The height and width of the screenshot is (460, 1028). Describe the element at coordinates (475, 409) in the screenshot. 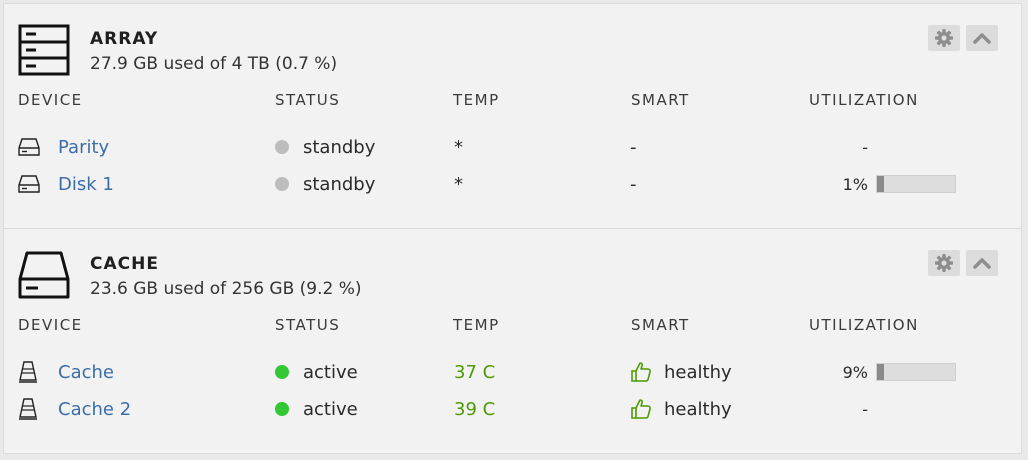

I see `device-temp: 39 C` at that location.